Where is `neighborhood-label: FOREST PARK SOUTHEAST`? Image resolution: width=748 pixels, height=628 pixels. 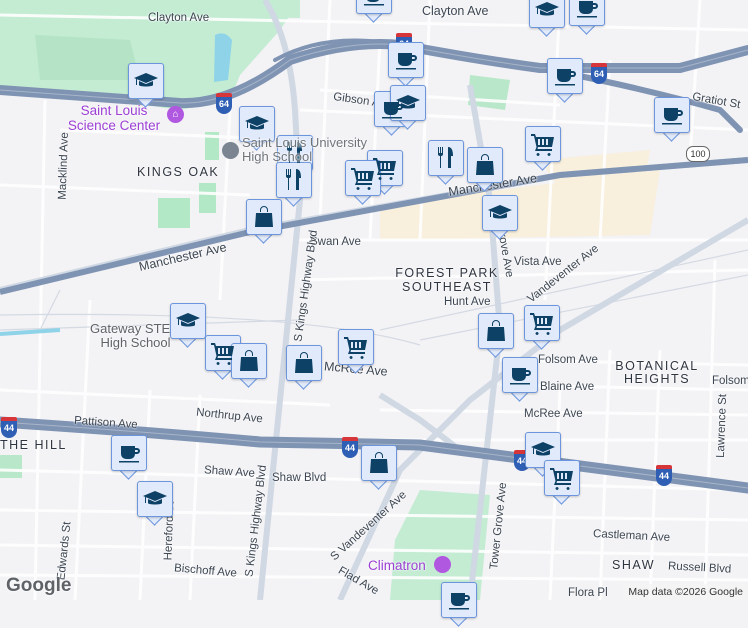
neighborhood-label: FOREST PARK SOUTHEAST is located at coordinates (447, 280).